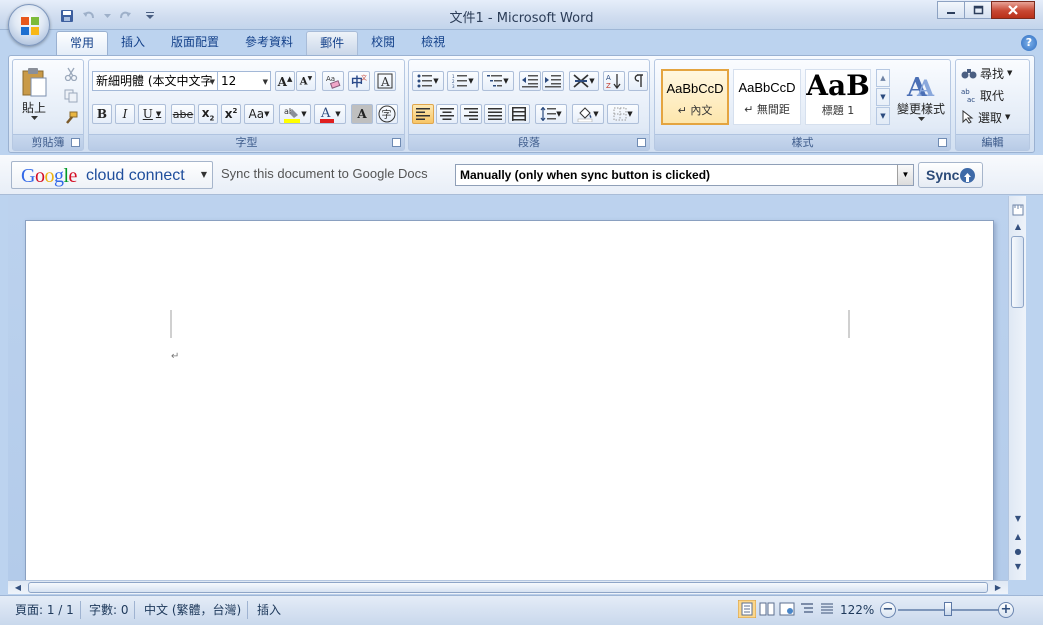  I want to click on minimize-button, so click(951, 10).